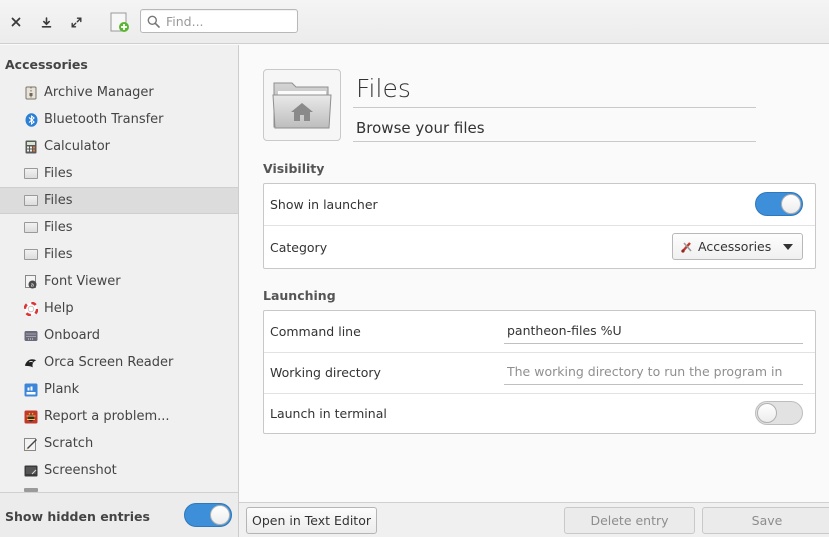 This screenshot has width=829, height=537. What do you see at coordinates (294, 168) in the screenshot?
I see `visibility-section-title: Visibility` at bounding box center [294, 168].